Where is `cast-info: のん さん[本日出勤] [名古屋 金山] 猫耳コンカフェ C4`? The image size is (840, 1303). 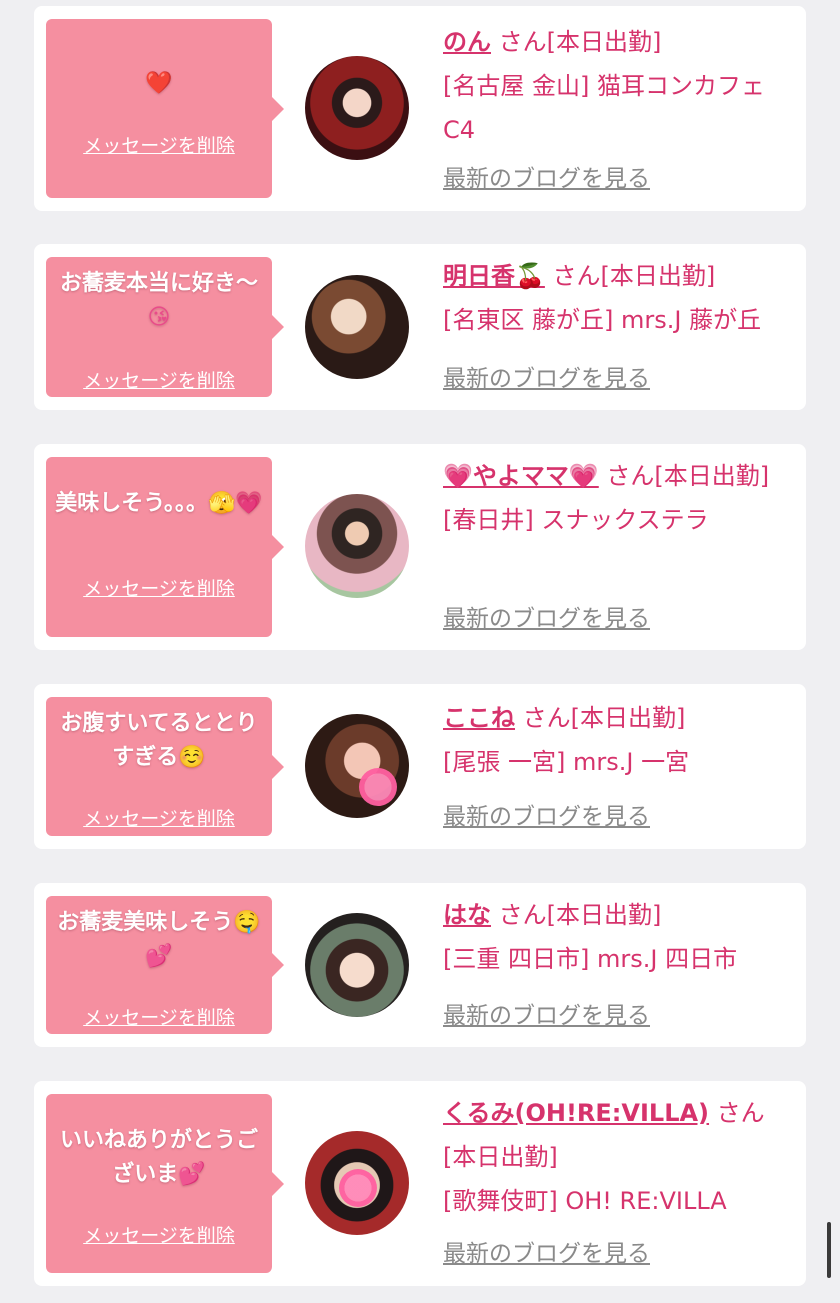 cast-info: のん さん[本日出勤] [名古屋 金山] 猫耳コンカフェ C4 is located at coordinates (618, 86).